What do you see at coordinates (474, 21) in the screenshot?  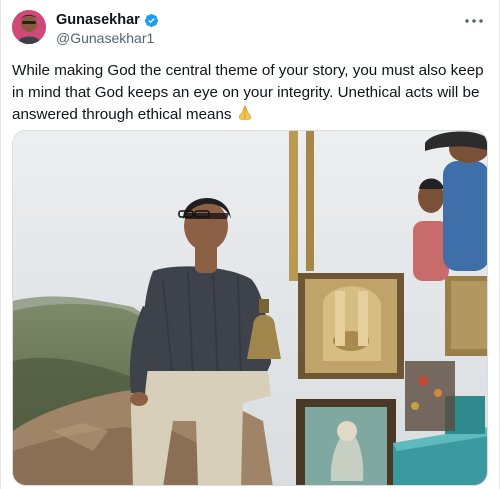 I see `more-options-icon` at bounding box center [474, 21].